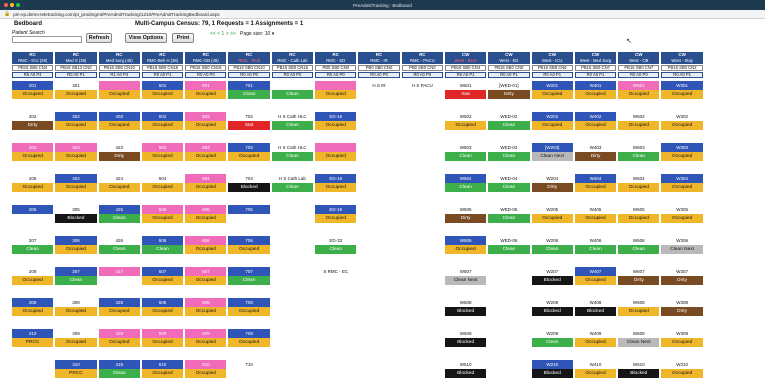 This screenshot has height=388, width=765. Describe the element at coordinates (682, 147) in the screenshot. I see `bed-room-label: W303` at that location.